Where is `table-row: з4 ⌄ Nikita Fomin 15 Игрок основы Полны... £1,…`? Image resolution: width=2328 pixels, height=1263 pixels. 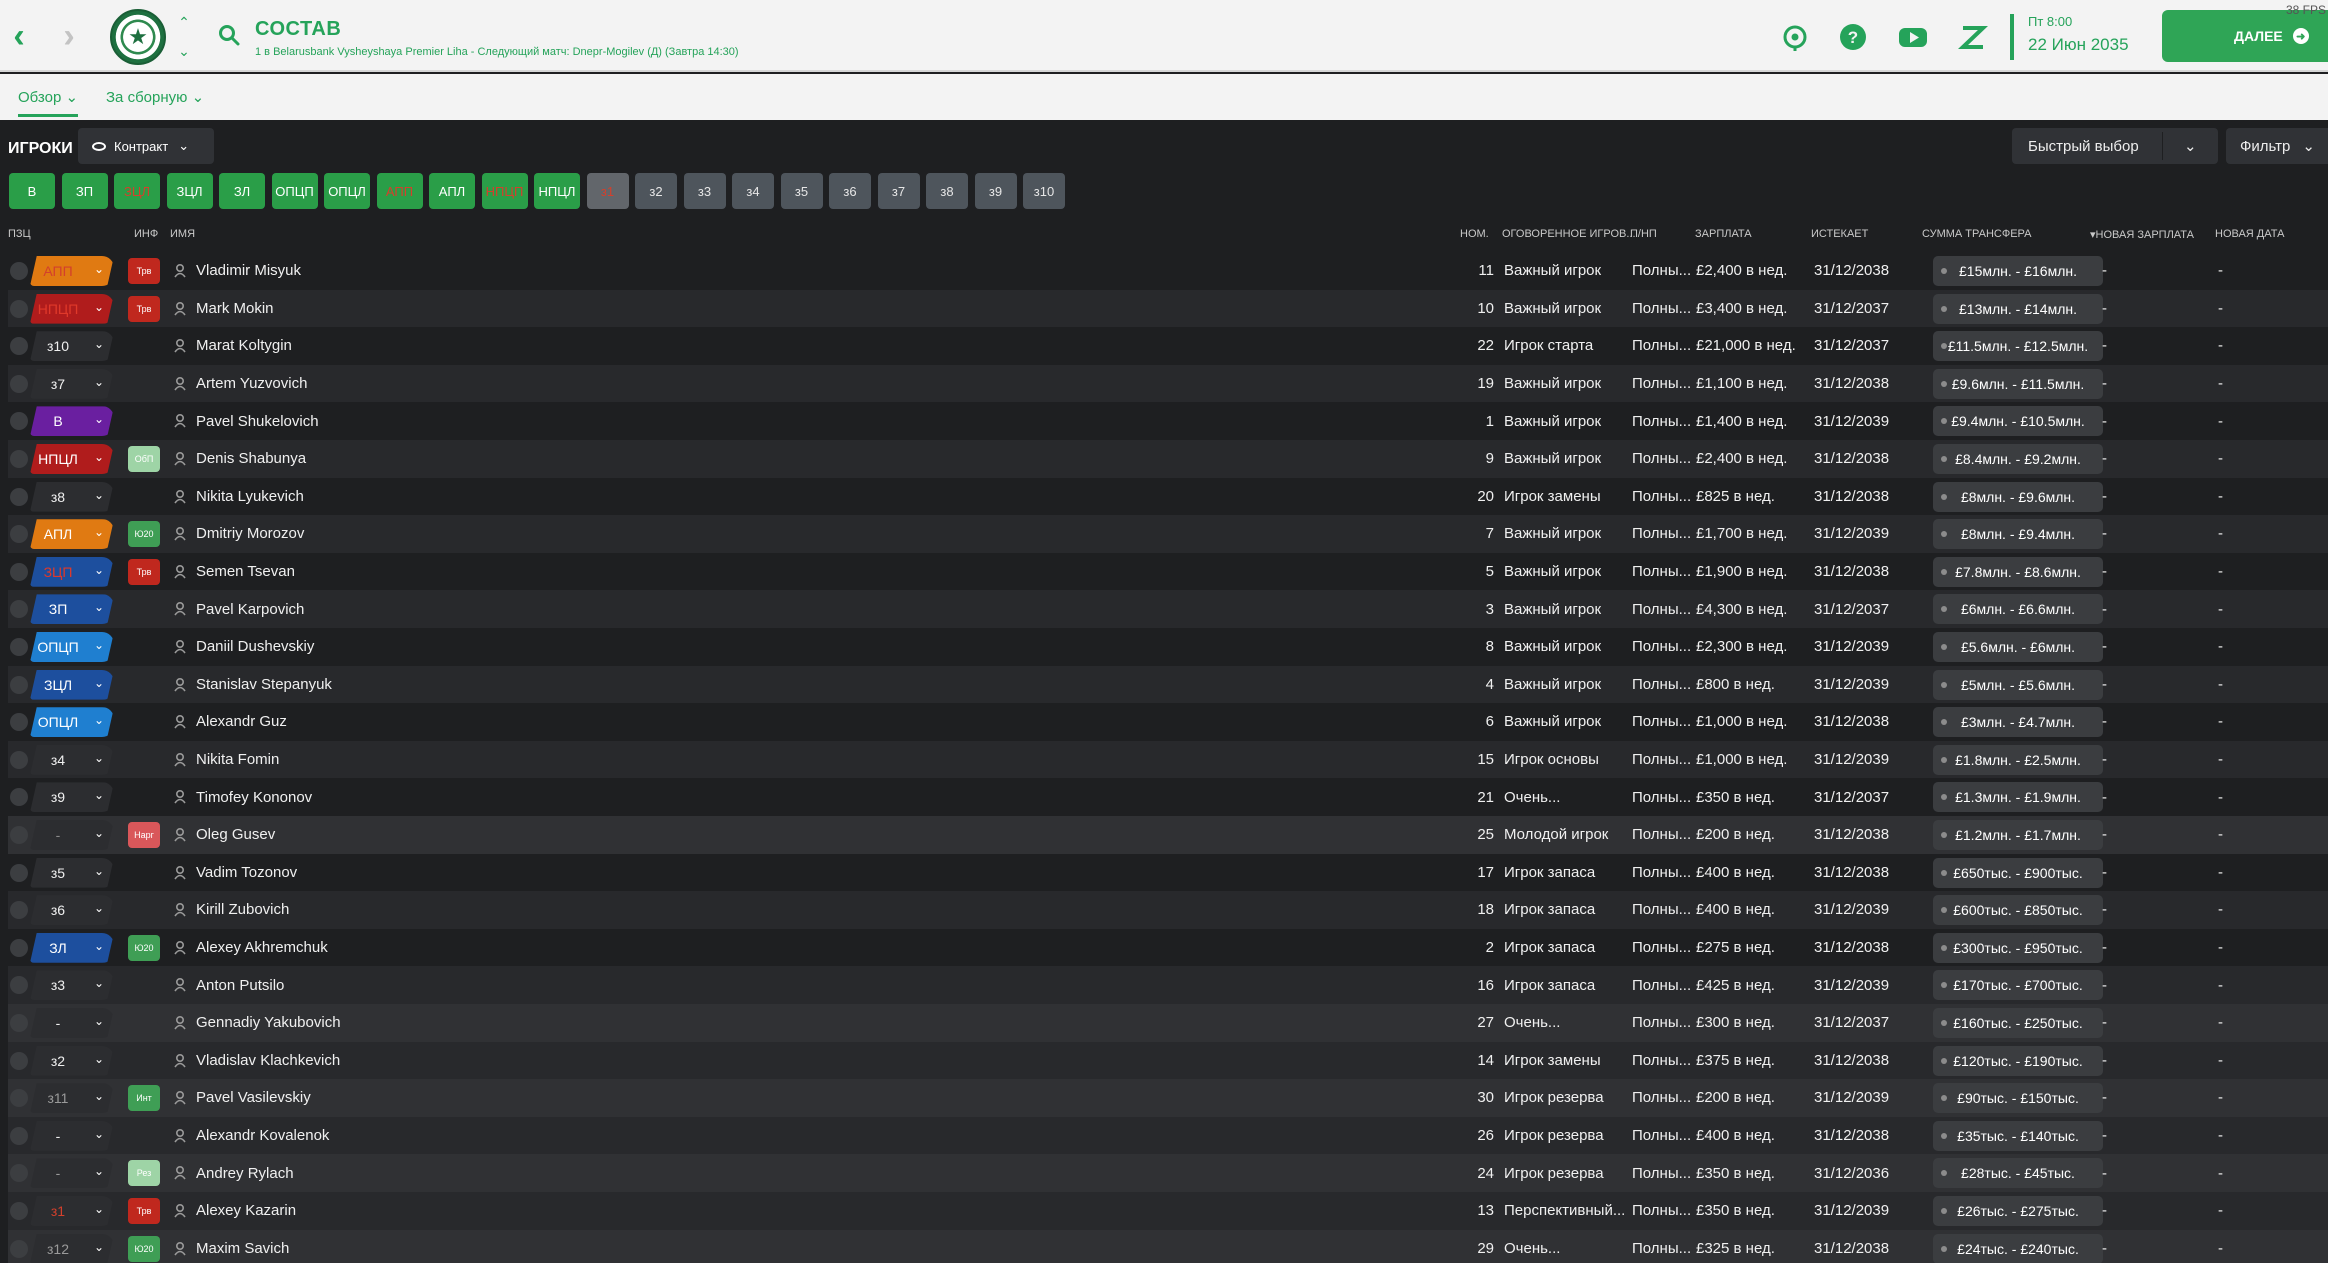
table-row: з4 ⌄ Nikita Fomin 15 Игрок основы Полны... £1,… is located at coordinates (1168, 759).